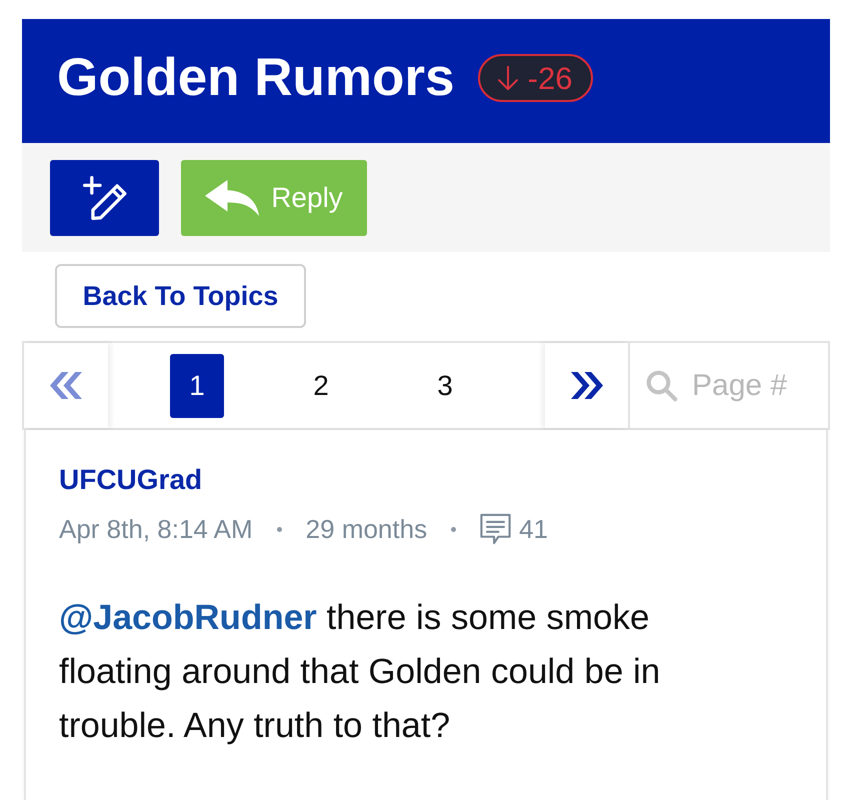 The height and width of the screenshot is (800, 852). I want to click on search-icon, so click(662, 386).